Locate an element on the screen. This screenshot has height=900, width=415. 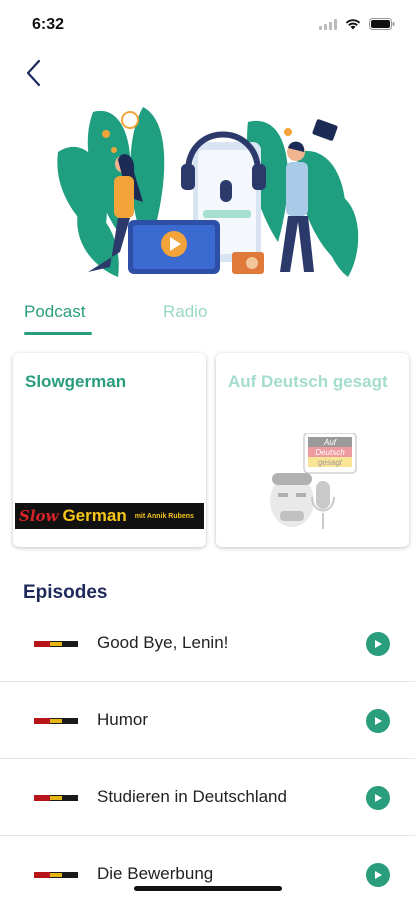
episodes-heading: Episodes is located at coordinates (65, 592).